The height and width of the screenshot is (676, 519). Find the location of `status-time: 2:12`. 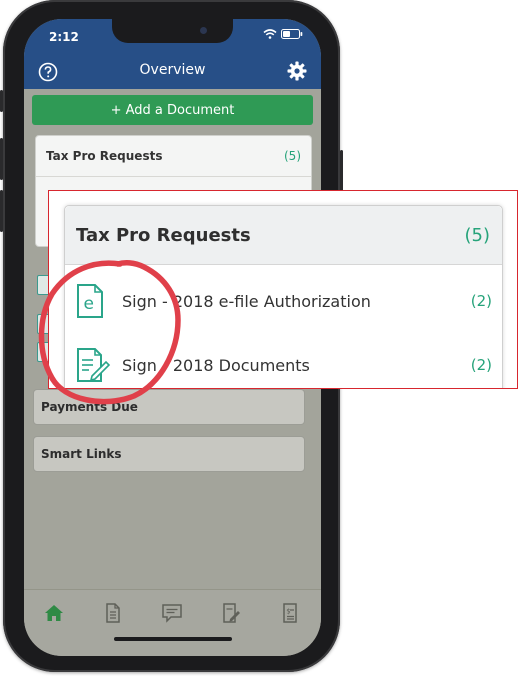

status-time: 2:12 is located at coordinates (64, 37).